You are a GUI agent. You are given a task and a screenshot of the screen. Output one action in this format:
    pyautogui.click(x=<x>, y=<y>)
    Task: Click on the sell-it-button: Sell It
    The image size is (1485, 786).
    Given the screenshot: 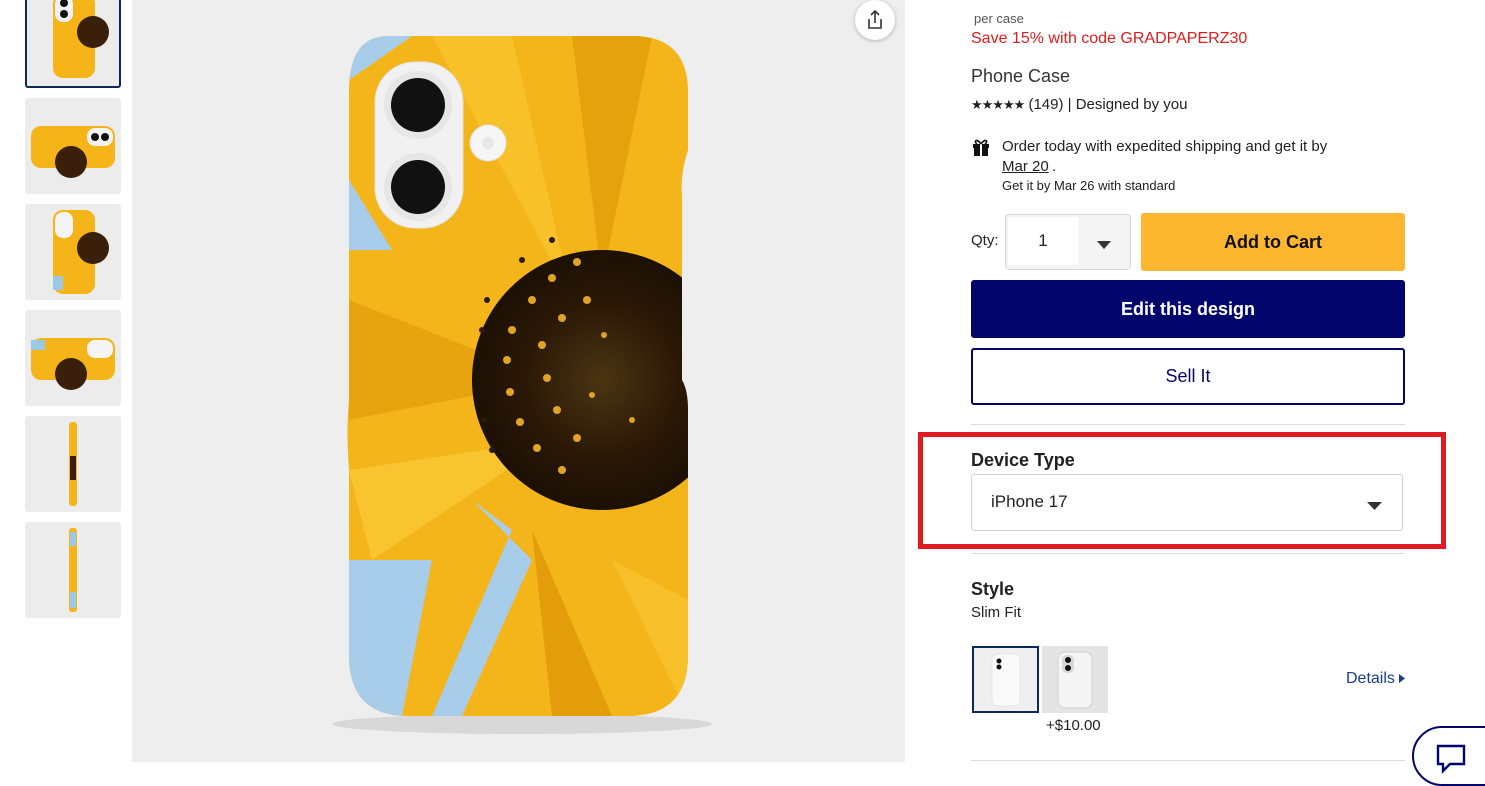 What is the action you would take?
    pyautogui.click(x=1188, y=376)
    